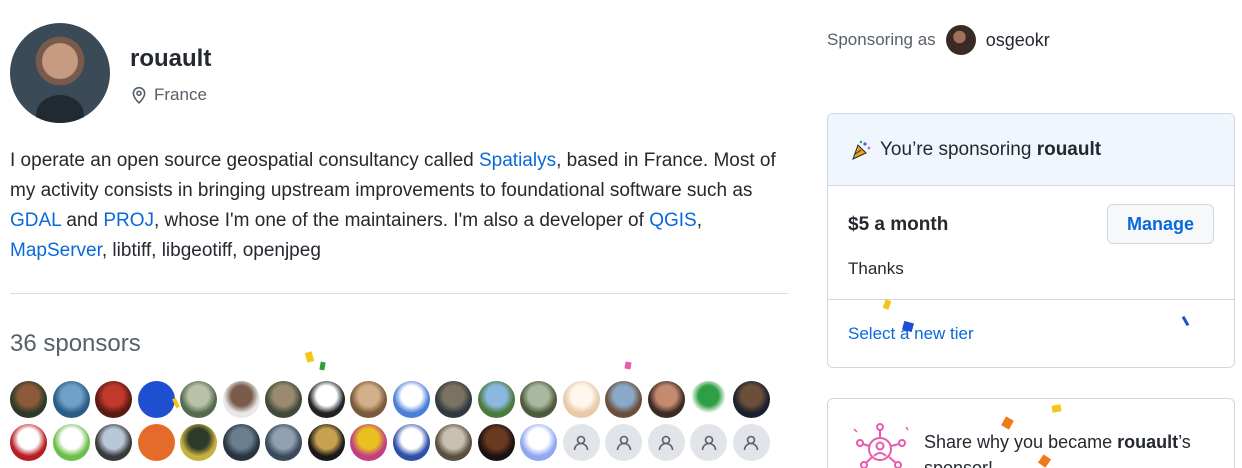 Image resolution: width=1242 pixels, height=468 pixels. I want to click on profile-location: France, so click(168, 95).